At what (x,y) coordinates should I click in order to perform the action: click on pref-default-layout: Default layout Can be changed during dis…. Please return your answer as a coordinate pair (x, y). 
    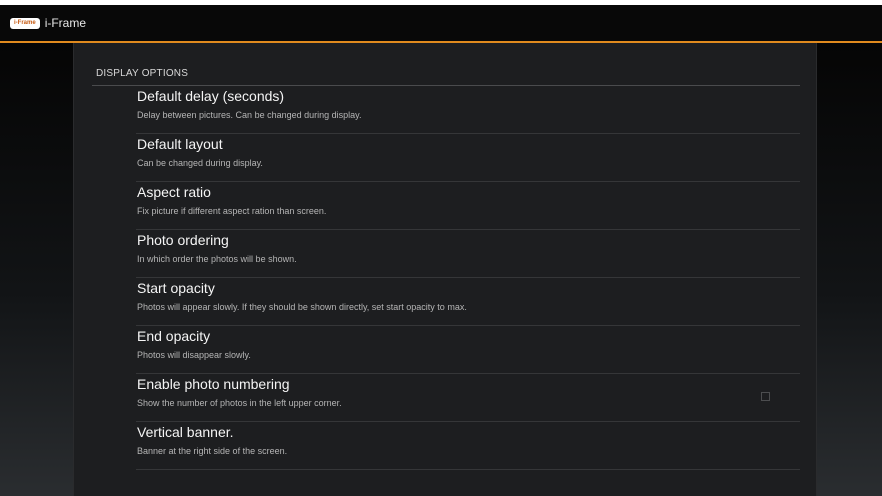
    Looking at the image, I should click on (446, 158).